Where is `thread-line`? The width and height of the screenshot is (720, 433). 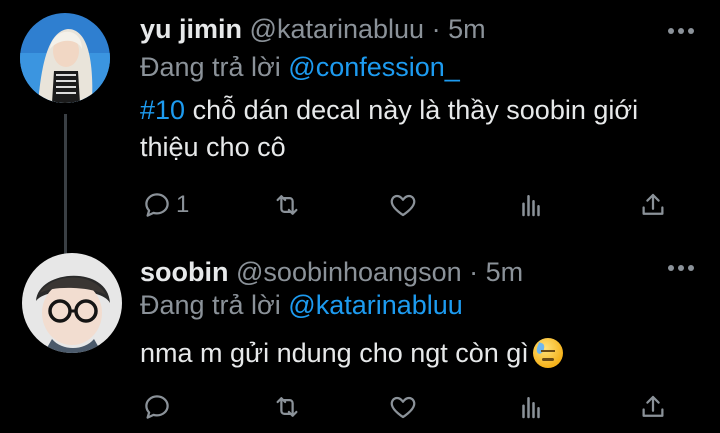
thread-line is located at coordinates (65, 184).